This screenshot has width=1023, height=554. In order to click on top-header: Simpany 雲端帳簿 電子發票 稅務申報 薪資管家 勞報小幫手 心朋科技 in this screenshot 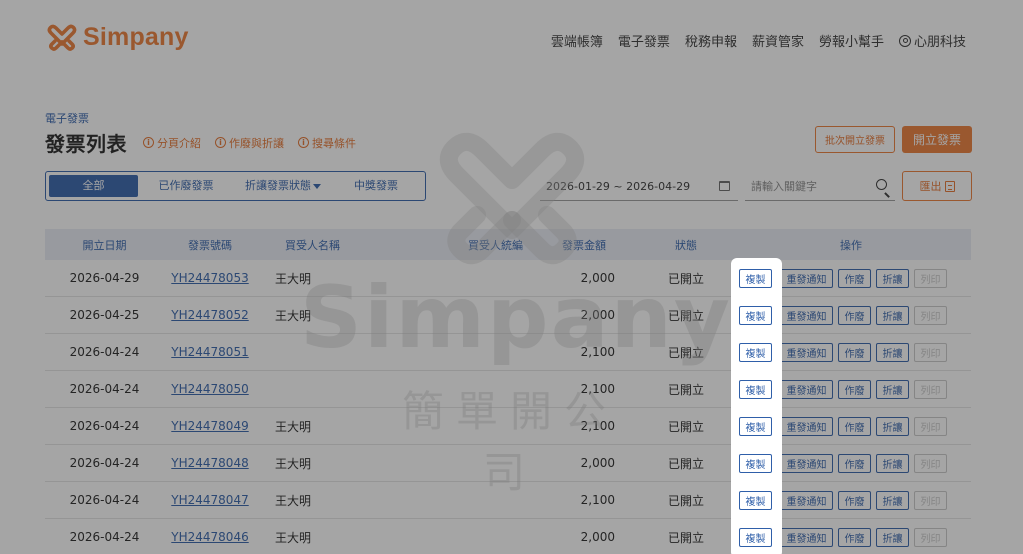, I will do `click(511, 40)`.